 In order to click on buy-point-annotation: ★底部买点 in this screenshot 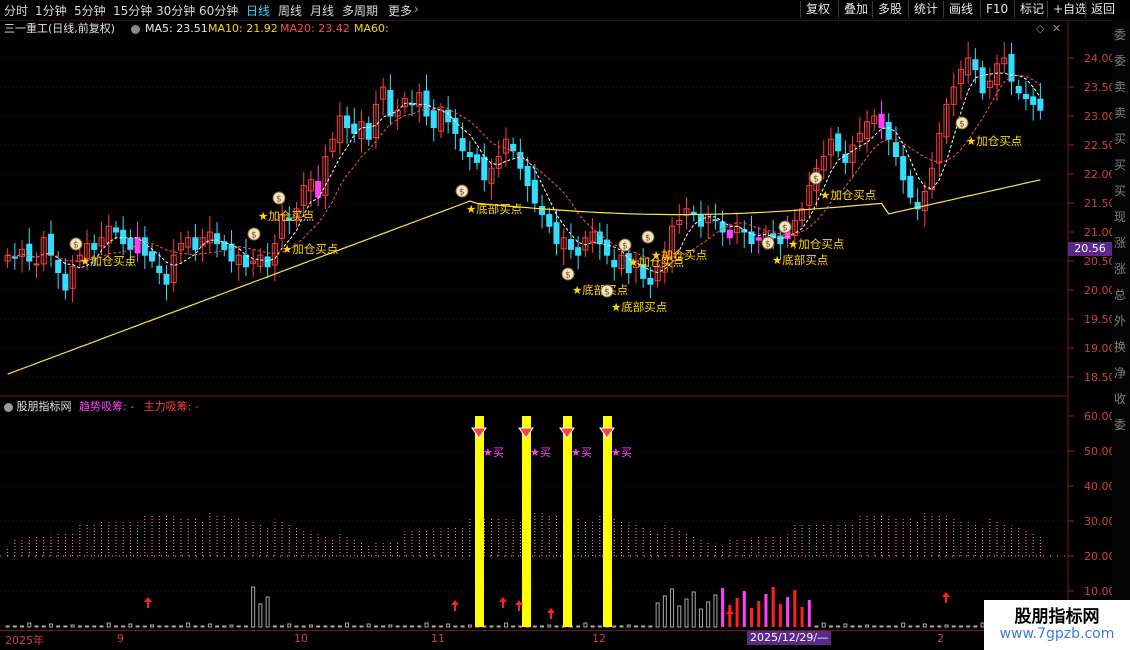, I will do `click(800, 260)`.